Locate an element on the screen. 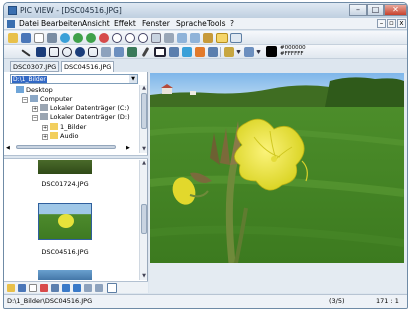  crop-tool-icon is located at coordinates (119, 52).